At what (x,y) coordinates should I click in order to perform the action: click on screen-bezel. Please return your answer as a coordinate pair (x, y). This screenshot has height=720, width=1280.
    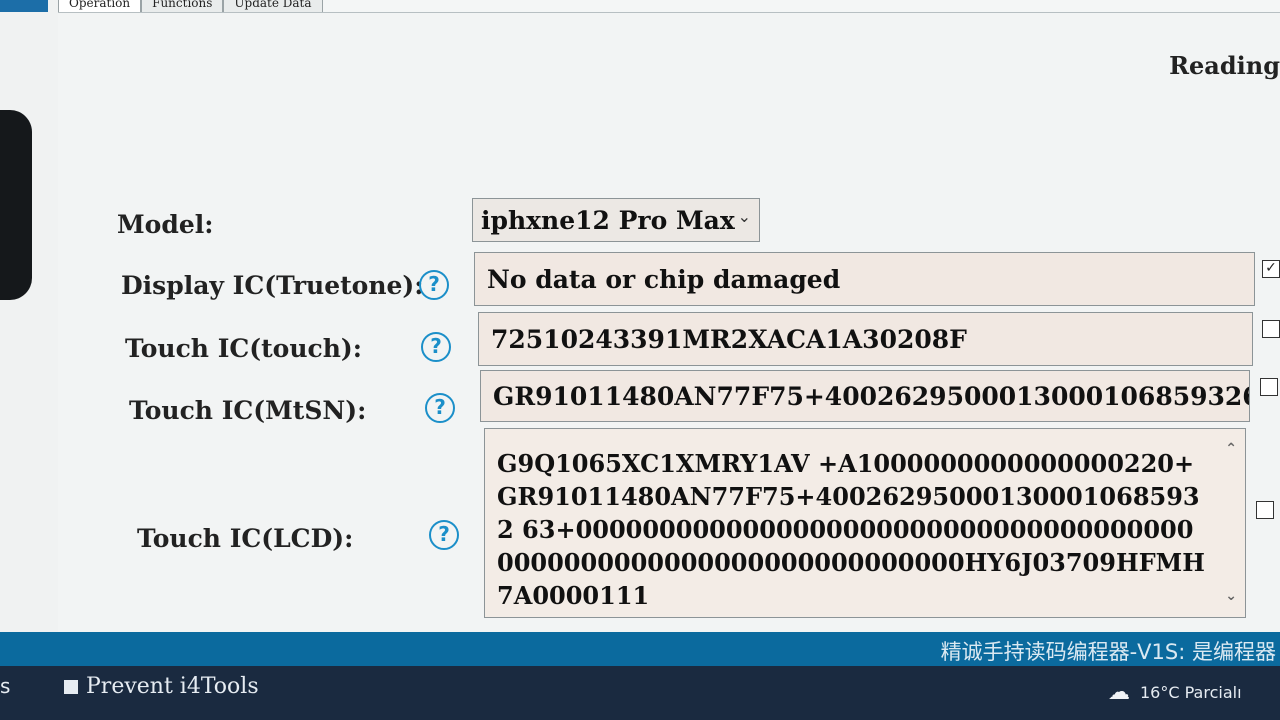
    Looking at the image, I should click on (29, 320).